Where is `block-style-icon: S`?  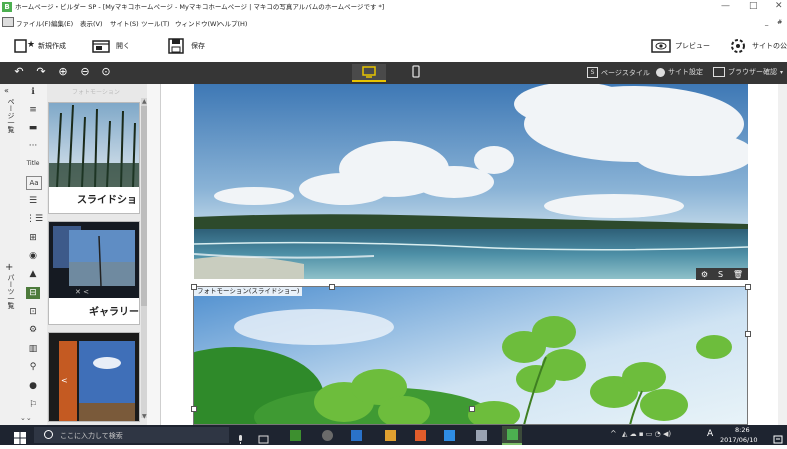 block-style-icon: S is located at coordinates (720, 274).